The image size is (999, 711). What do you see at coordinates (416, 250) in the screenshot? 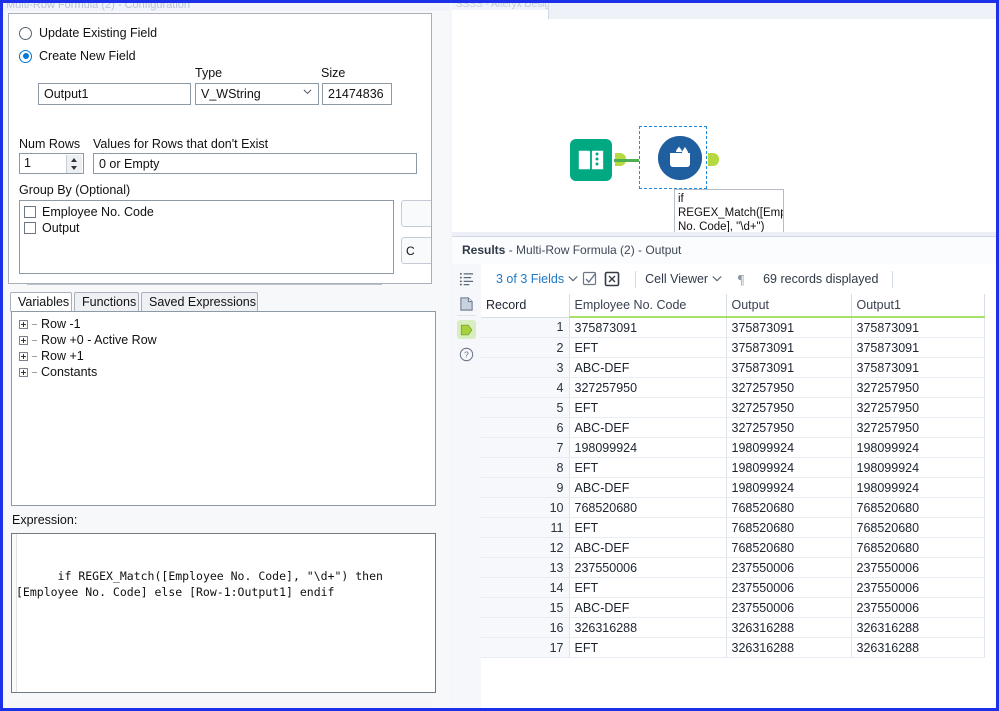
I see `group-by-clear-all-button: C` at bounding box center [416, 250].